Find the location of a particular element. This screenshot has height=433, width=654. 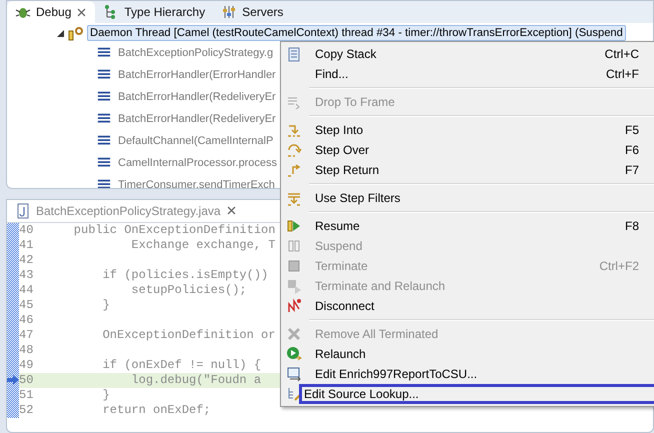

relaunch-icon is located at coordinates (294, 354).